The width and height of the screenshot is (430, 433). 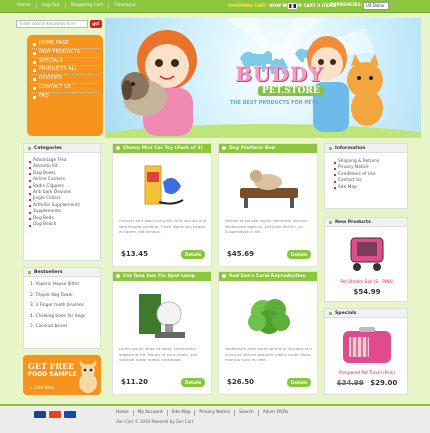 I want to click on product-price: $13.45, so click(x=135, y=254).